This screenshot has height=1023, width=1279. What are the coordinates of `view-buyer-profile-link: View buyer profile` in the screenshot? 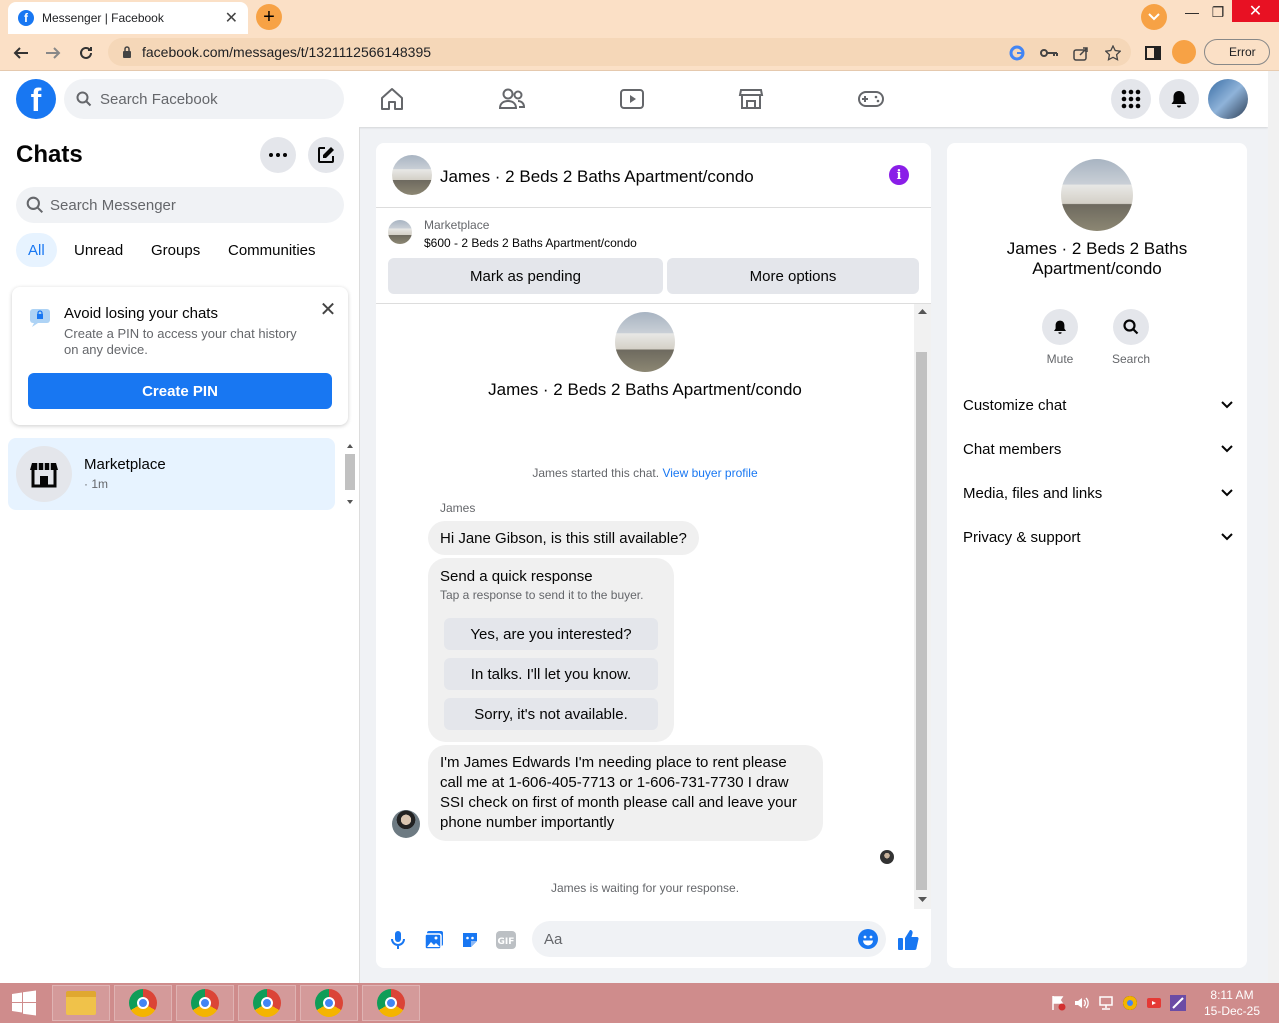 It's located at (709, 473).